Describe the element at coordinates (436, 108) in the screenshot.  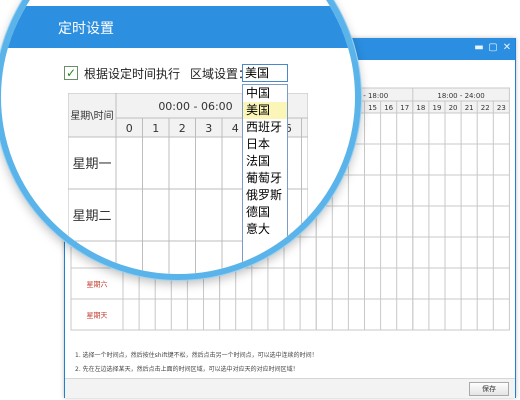
I see `hour-label: 19` at that location.